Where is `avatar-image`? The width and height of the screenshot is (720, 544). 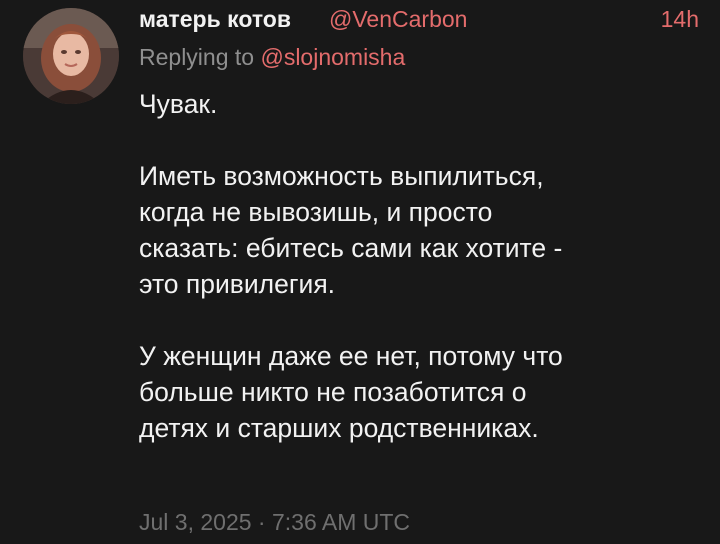
avatar-image is located at coordinates (71, 56).